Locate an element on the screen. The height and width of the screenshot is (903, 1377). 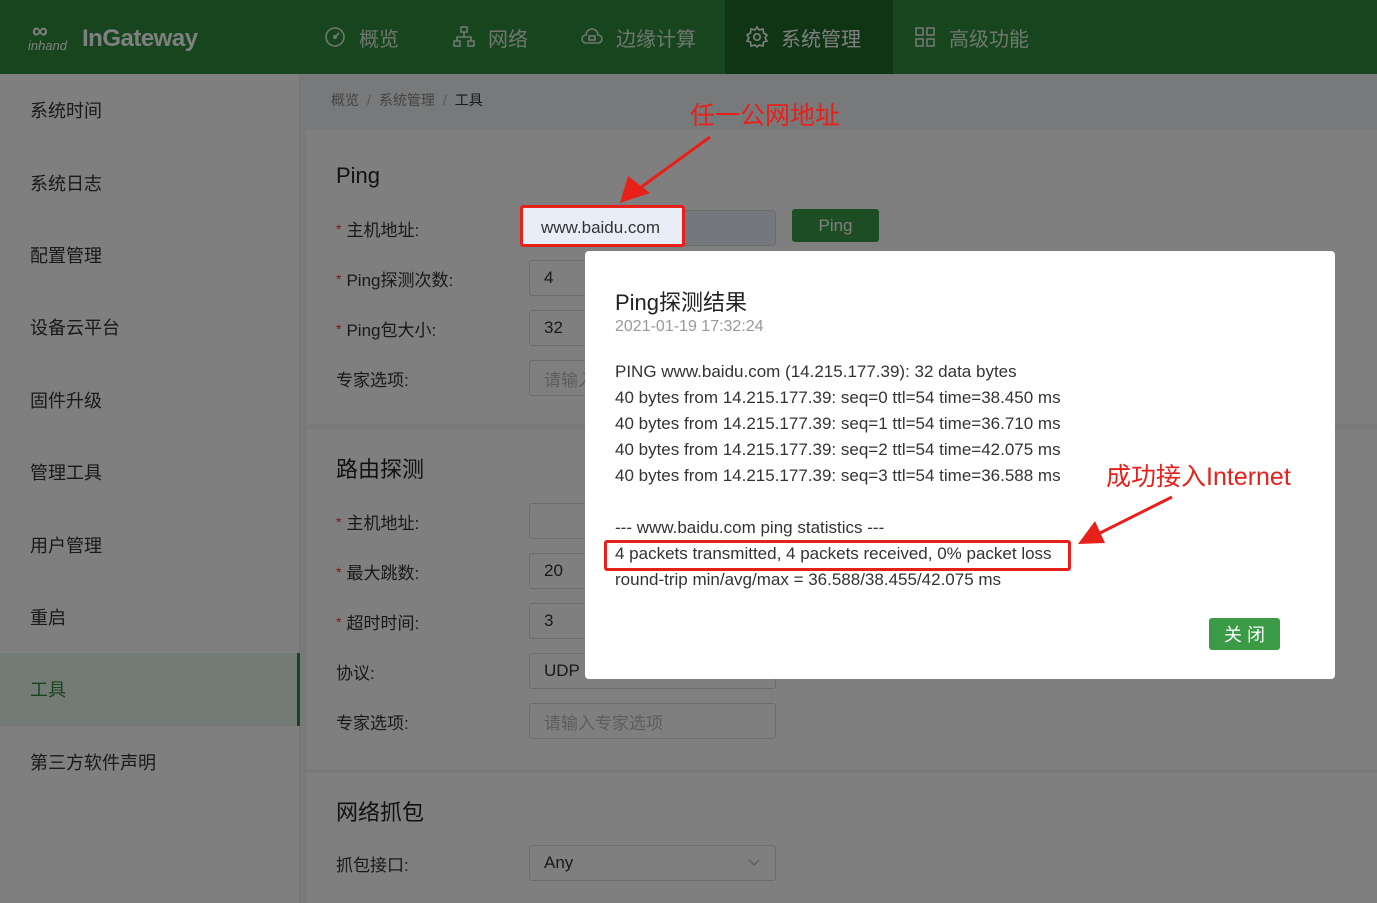
annotation-note-public-address: 任一公网地址 is located at coordinates (765, 116).